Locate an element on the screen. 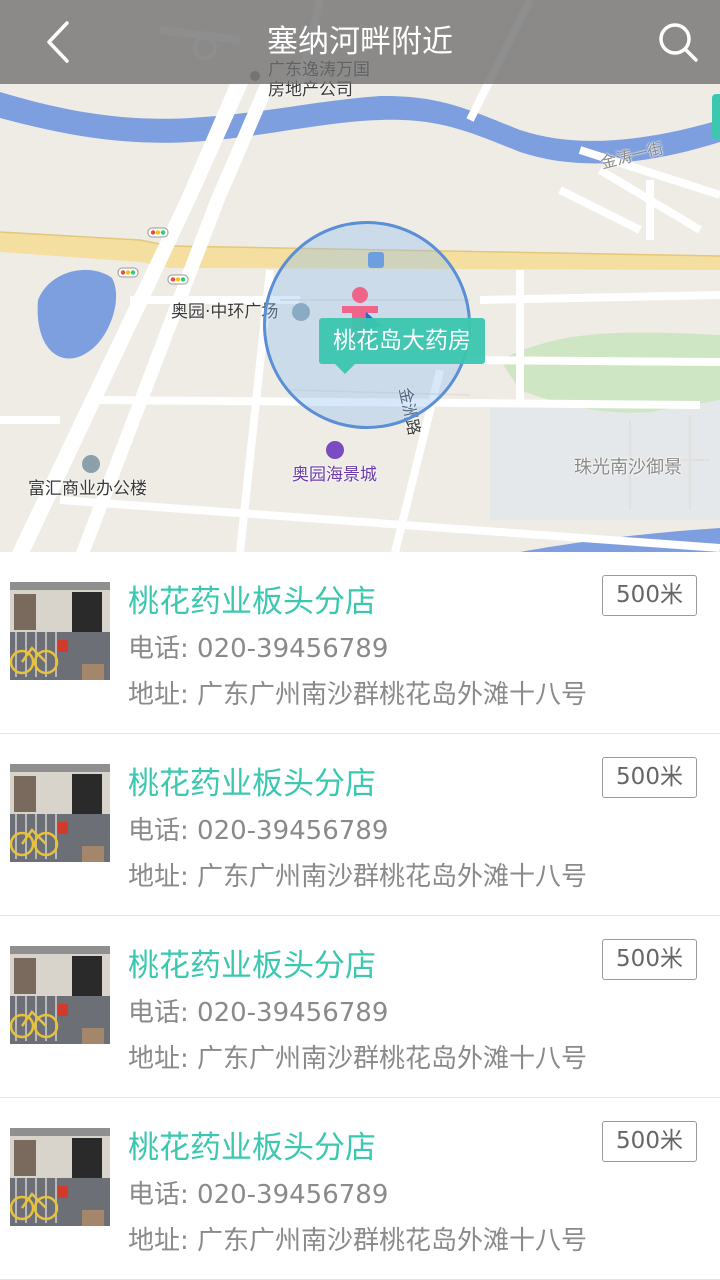  building-icon is located at coordinates (91, 464).